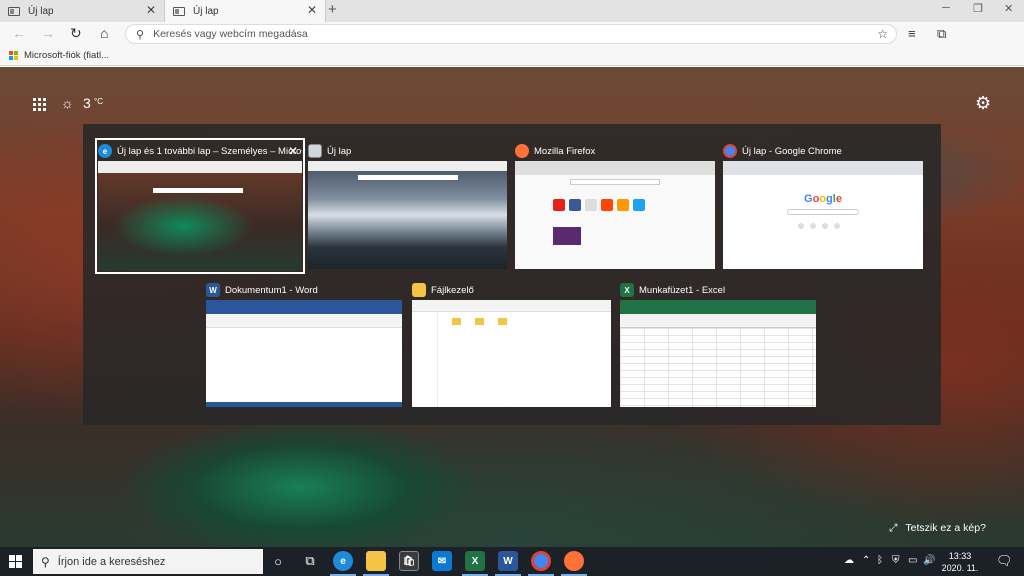  What do you see at coordinates (98, 101) in the screenshot?
I see `temperature-unit: °C` at bounding box center [98, 101].